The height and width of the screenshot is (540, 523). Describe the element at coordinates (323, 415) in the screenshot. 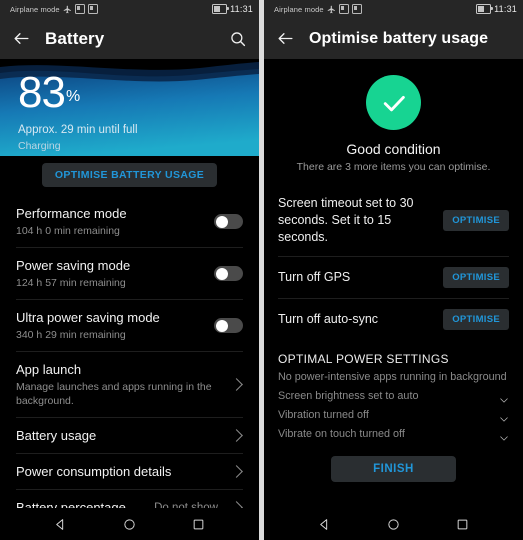

I see `optimal-setting-label: Vibration turned off` at that location.